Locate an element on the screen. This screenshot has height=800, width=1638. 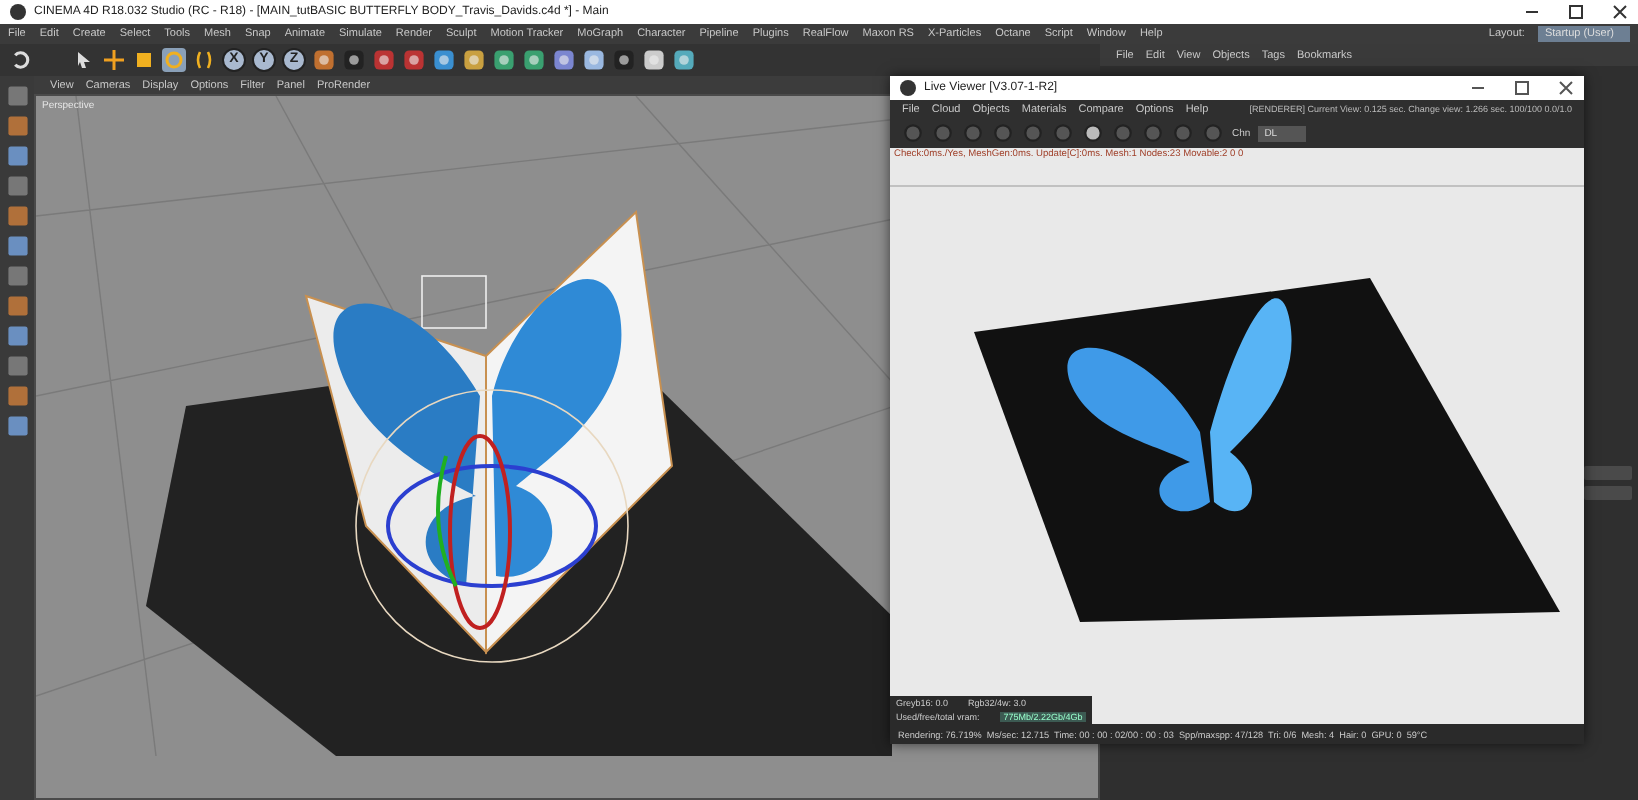
cursor-icon is located at coordinates (84, 60).